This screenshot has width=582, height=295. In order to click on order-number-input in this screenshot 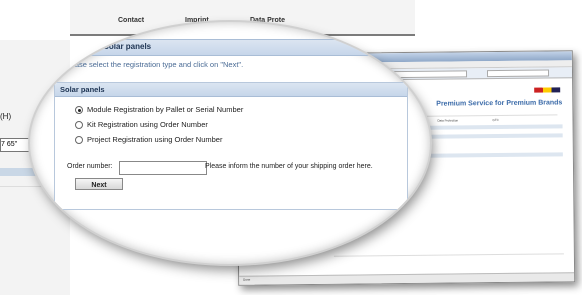, I will do `click(163, 168)`.